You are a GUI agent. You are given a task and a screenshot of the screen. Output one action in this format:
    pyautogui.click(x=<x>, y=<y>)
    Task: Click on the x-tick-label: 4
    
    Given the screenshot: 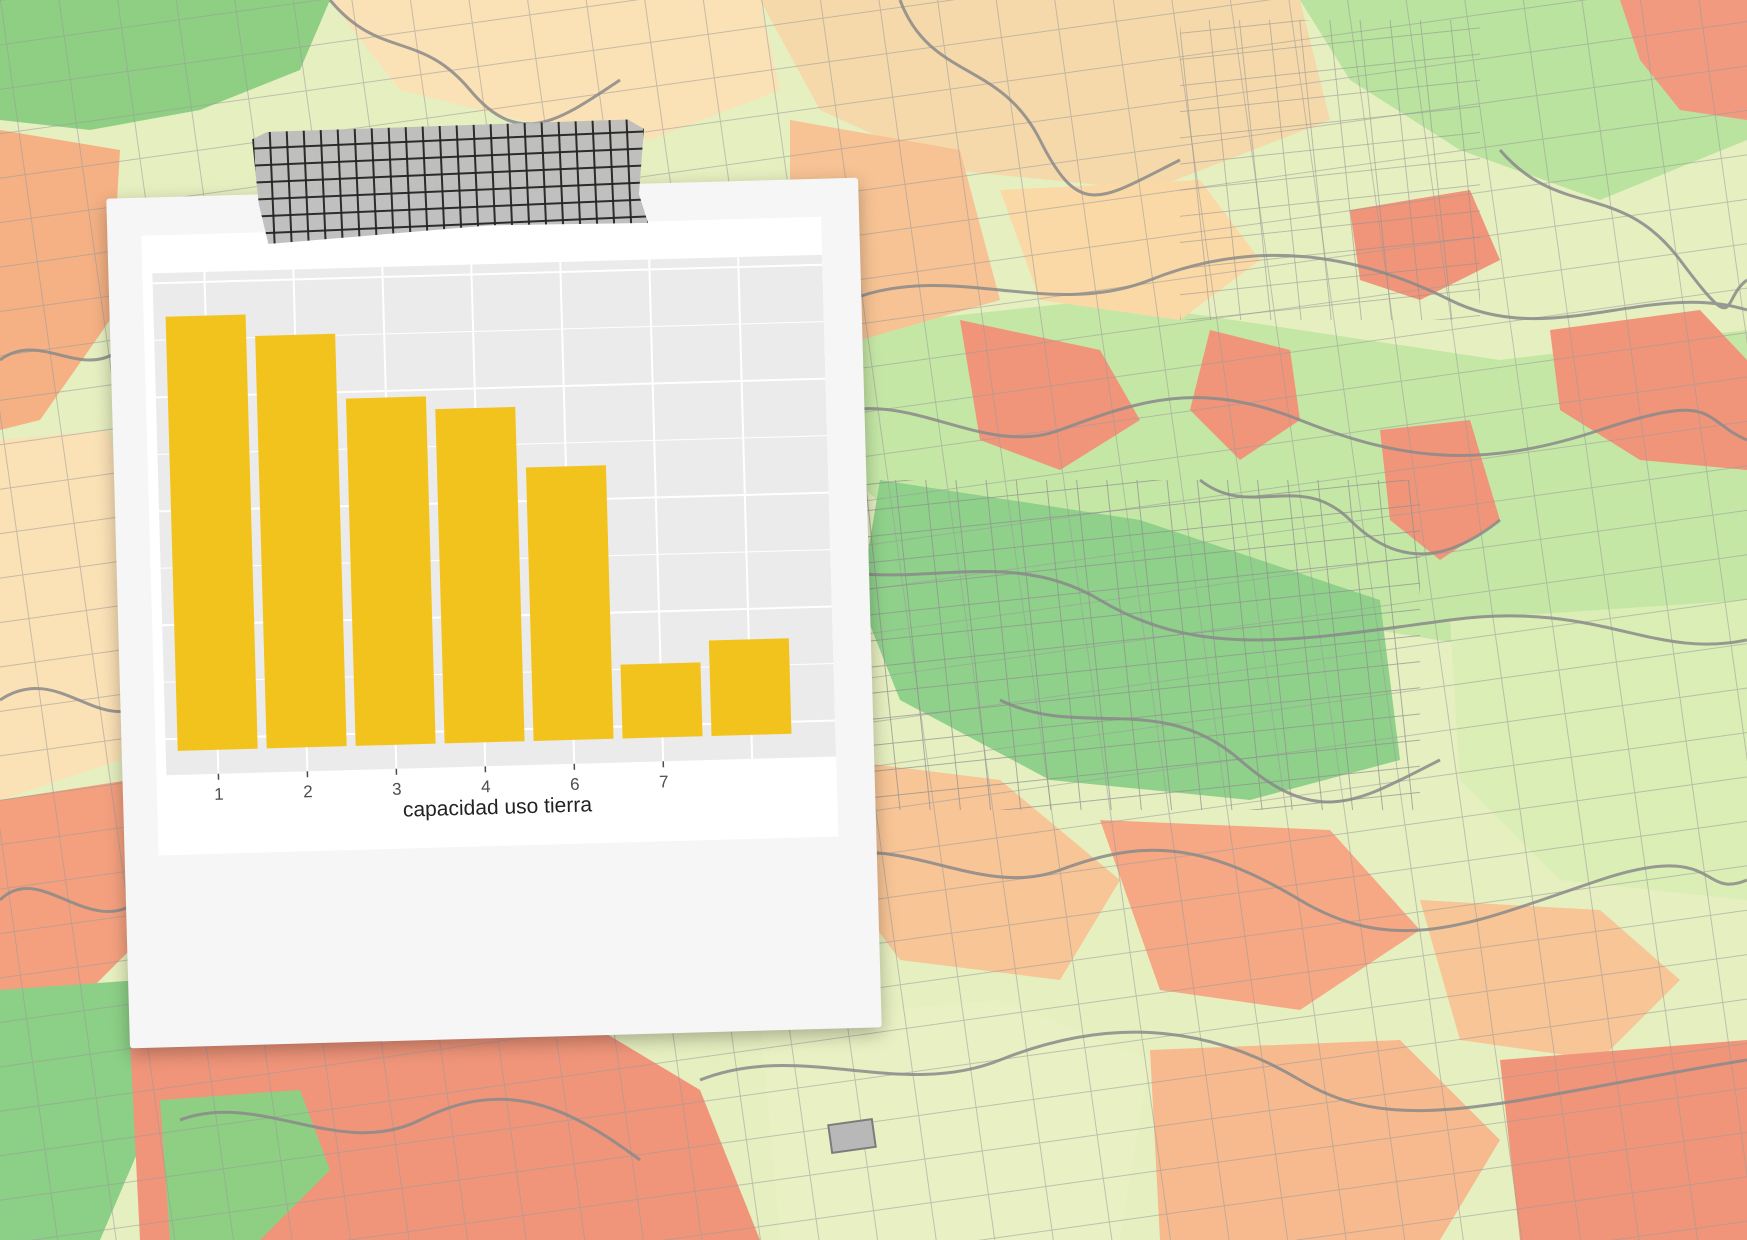 What is the action you would take?
    pyautogui.click(x=486, y=786)
    